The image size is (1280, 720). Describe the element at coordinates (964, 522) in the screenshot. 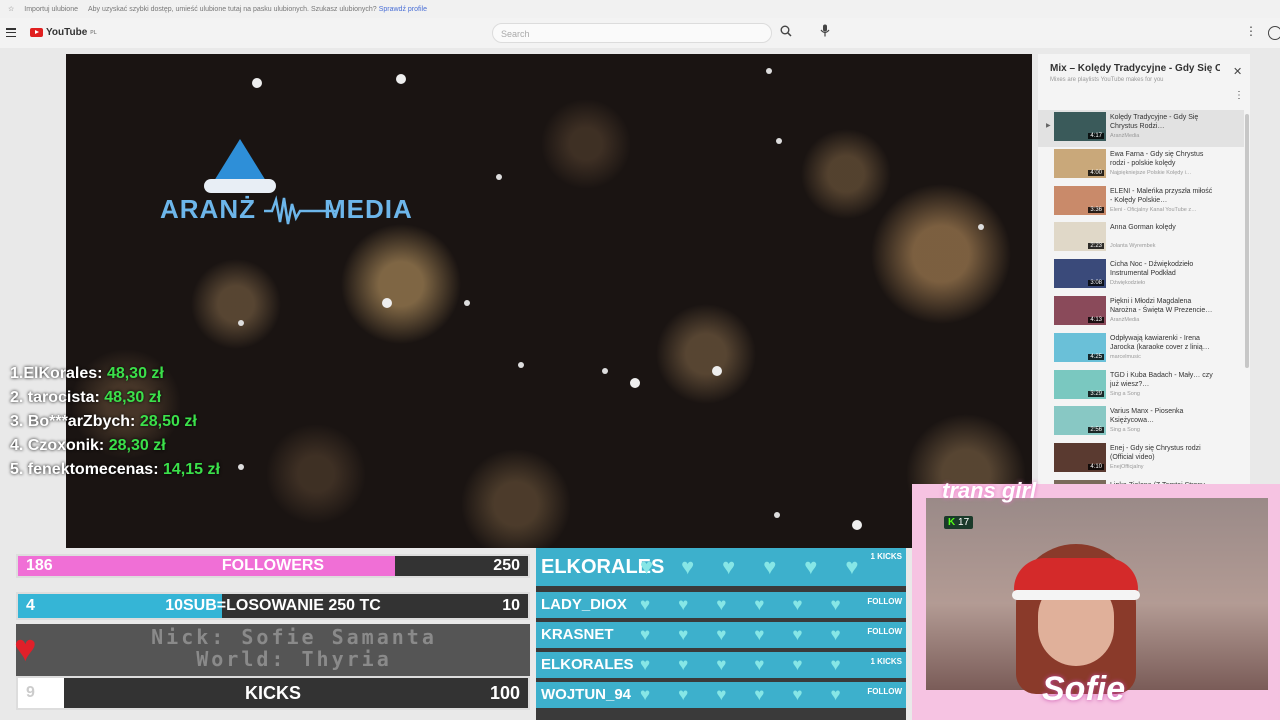

I see `kick-level: 17` at that location.